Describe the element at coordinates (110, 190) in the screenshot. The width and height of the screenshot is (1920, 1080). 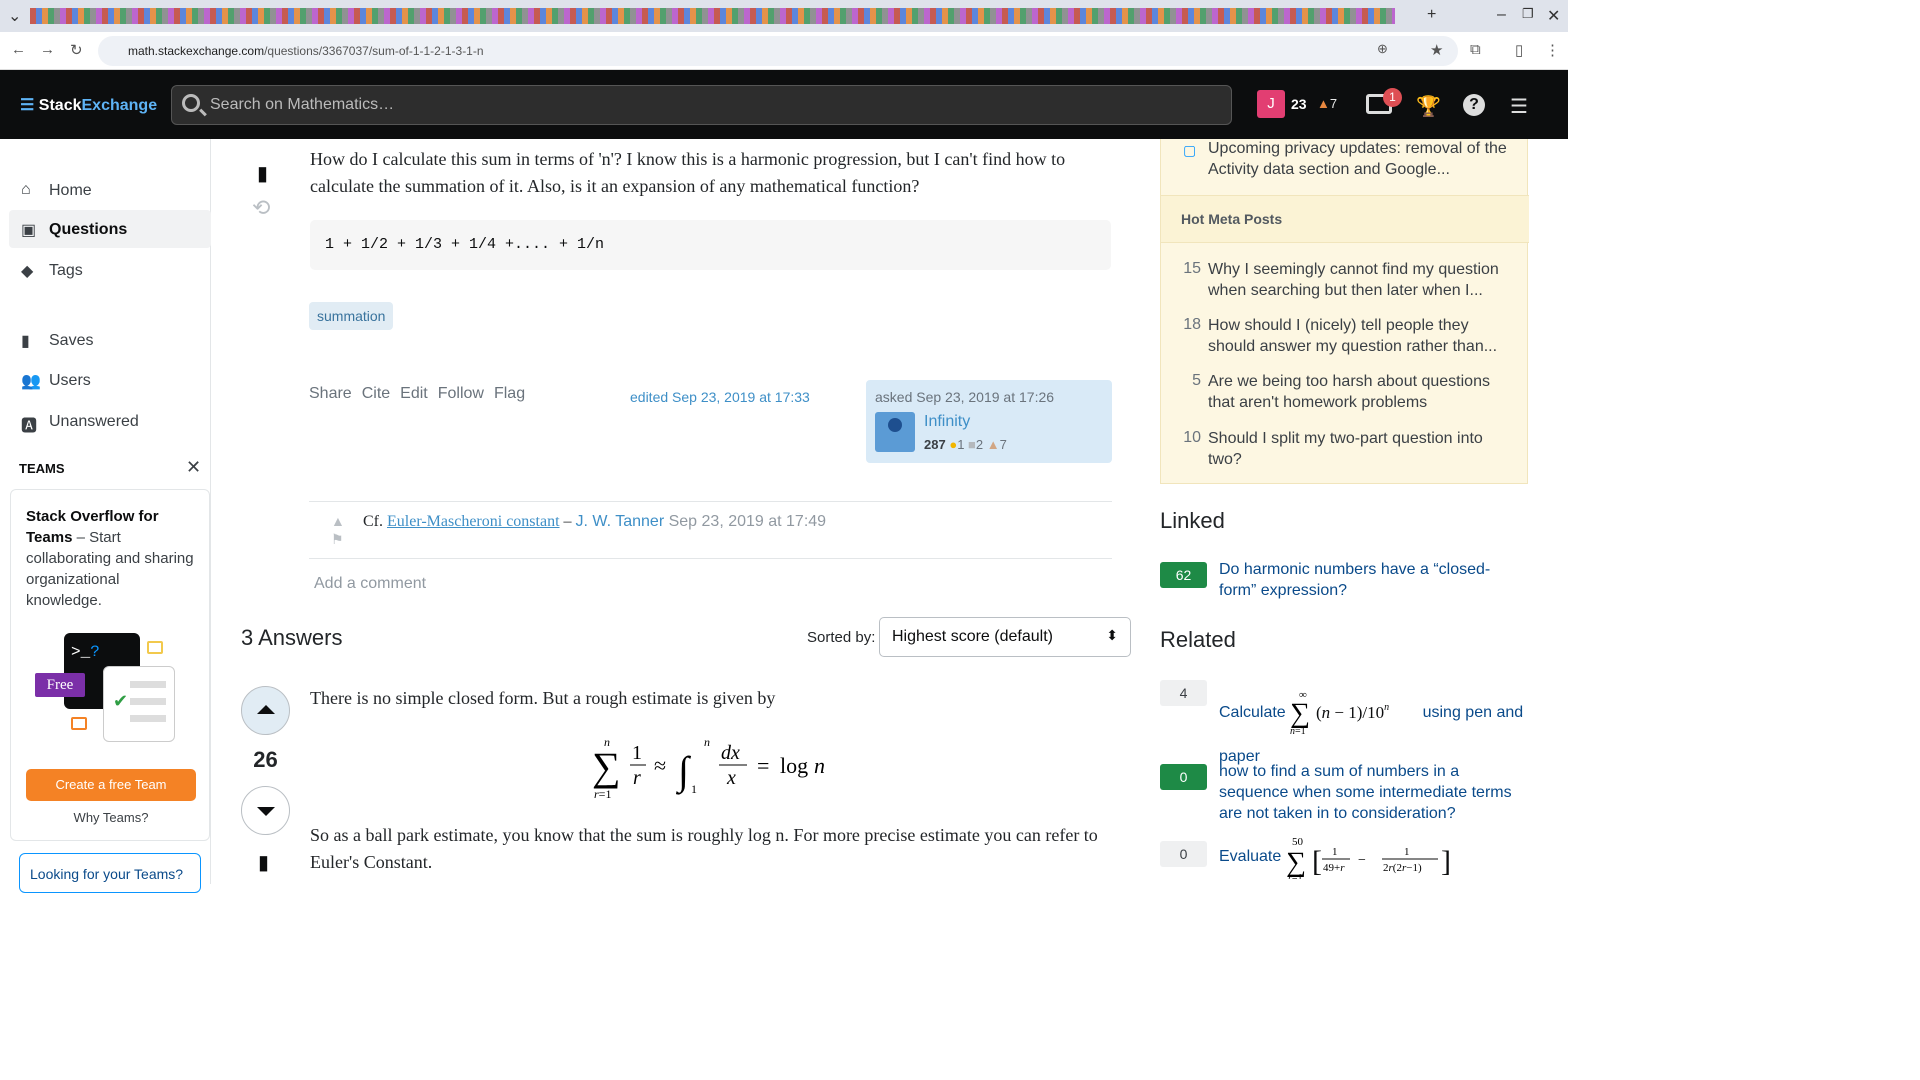
I see `nav-home: ⌂ Home` at that location.